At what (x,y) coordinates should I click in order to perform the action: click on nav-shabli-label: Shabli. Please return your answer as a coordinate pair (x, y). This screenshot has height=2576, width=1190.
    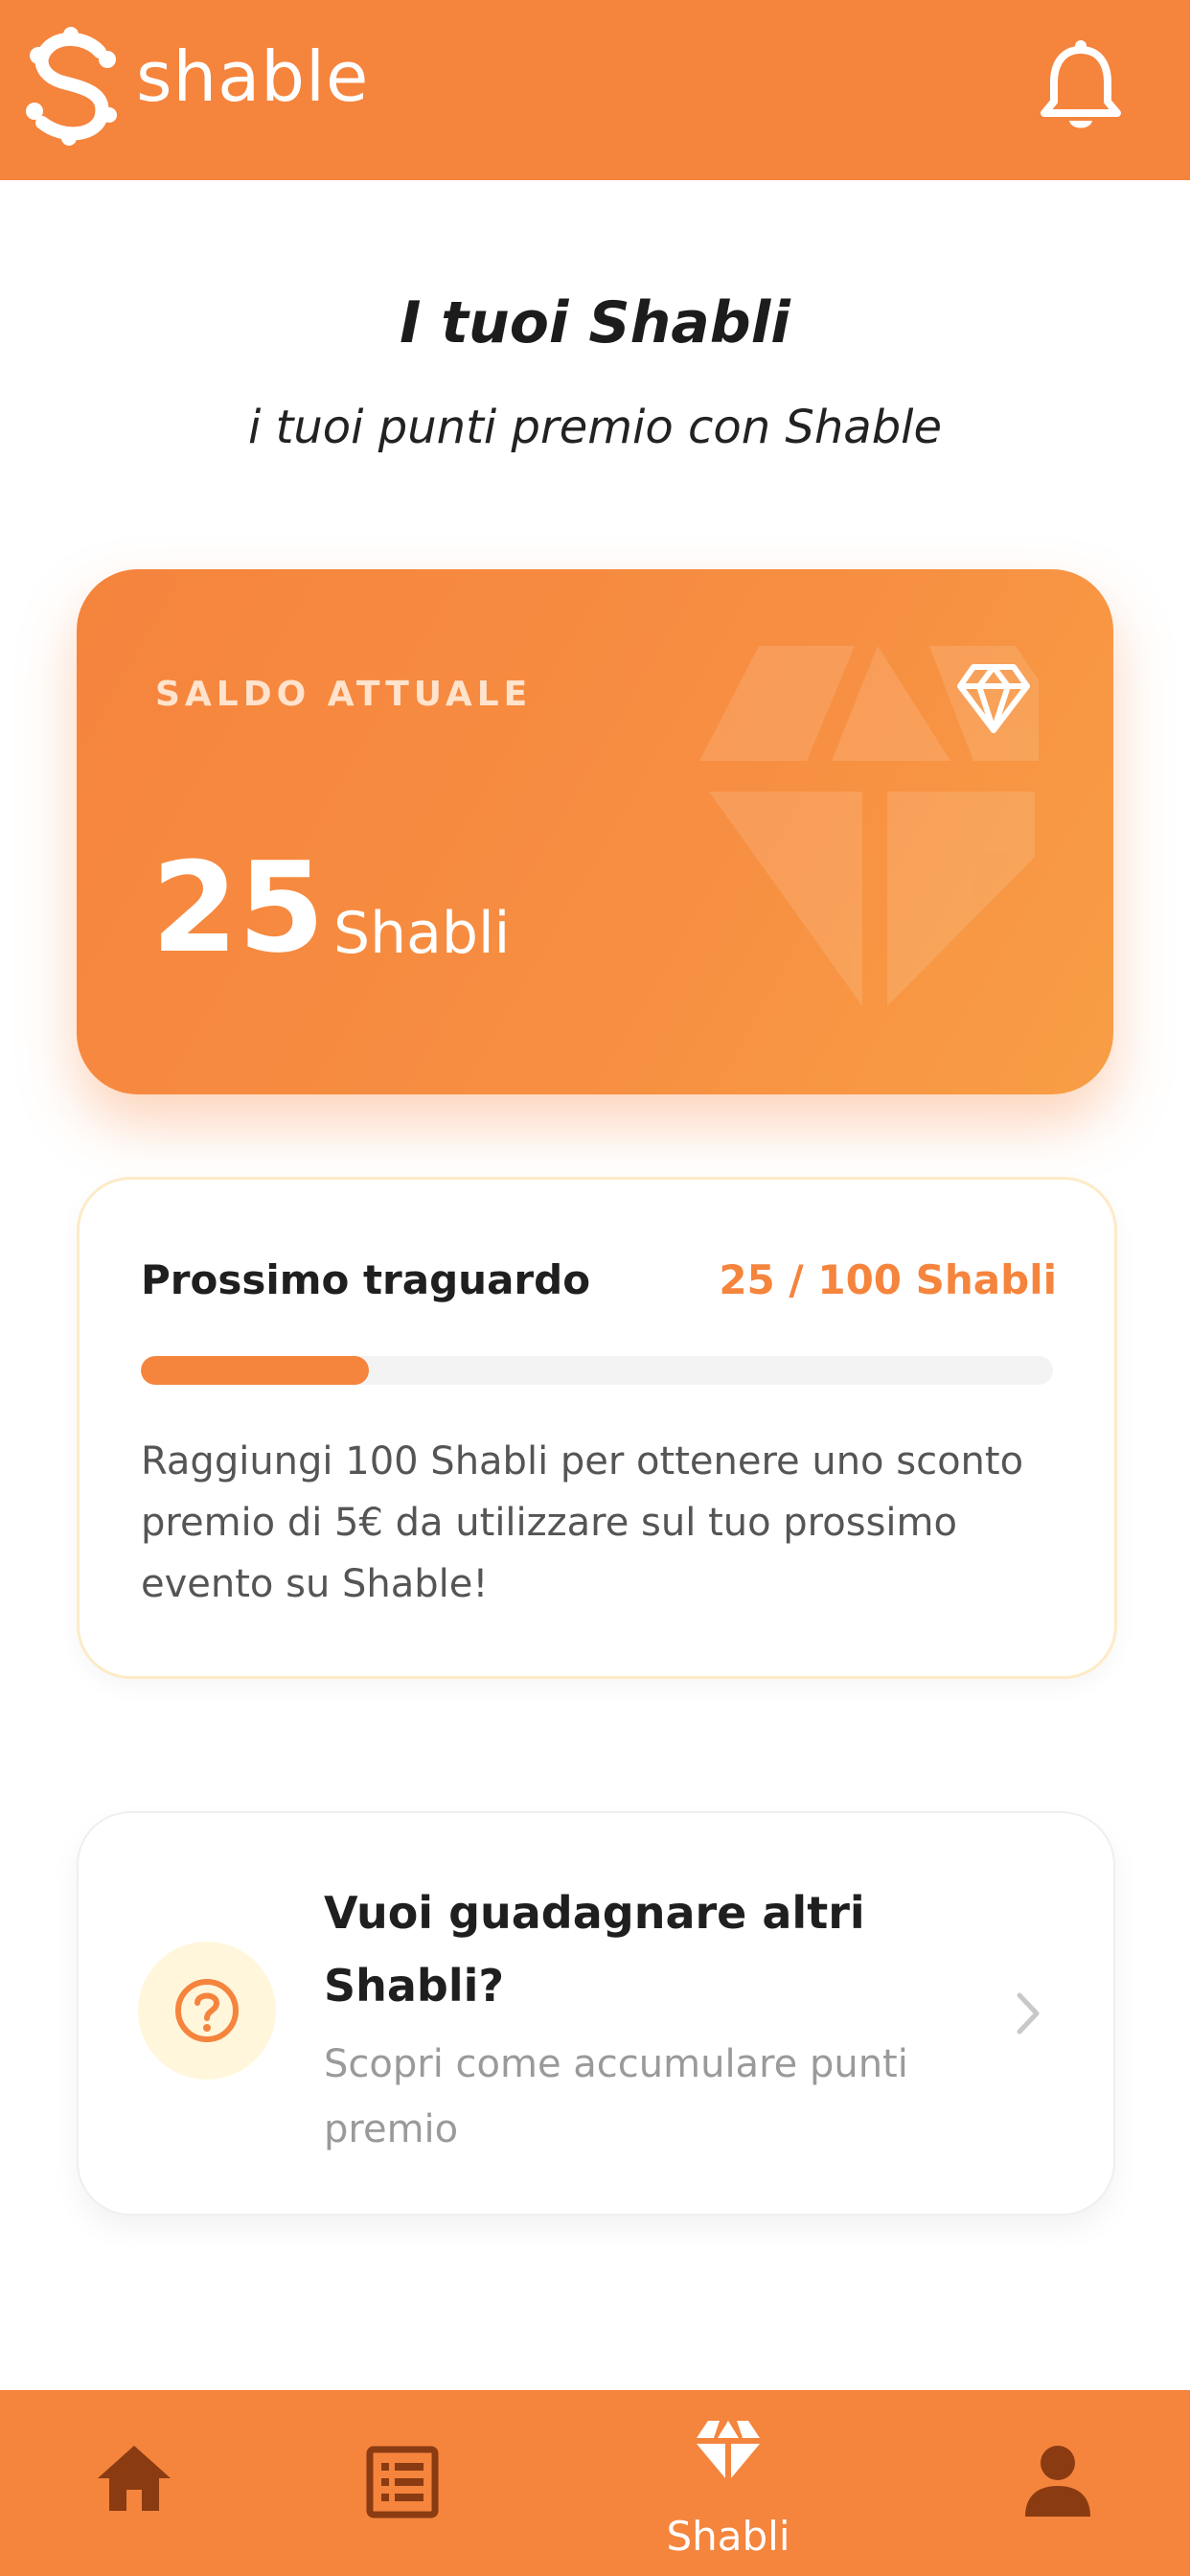
    Looking at the image, I should click on (728, 2536).